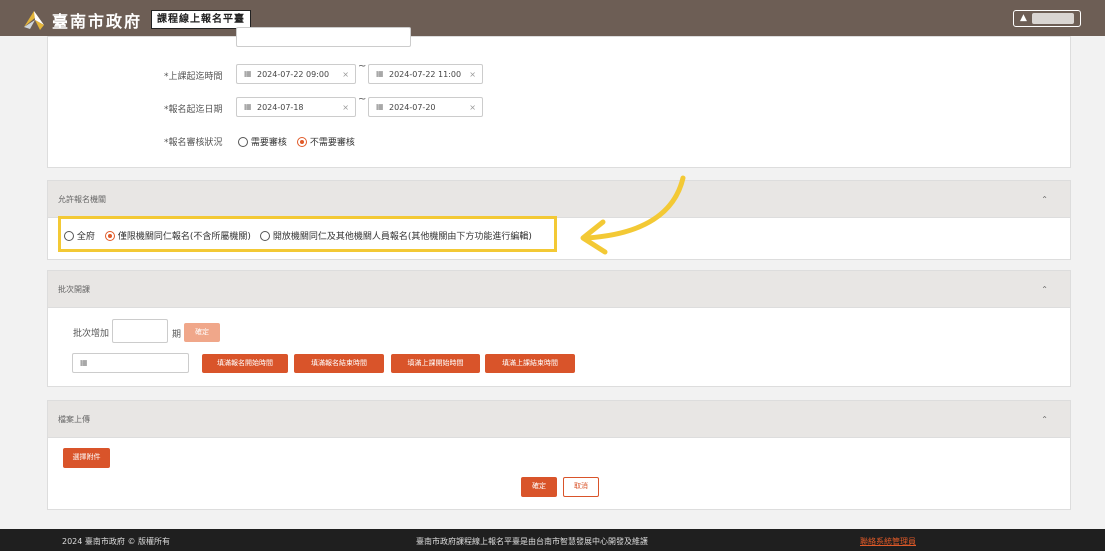  What do you see at coordinates (425, 107) in the screenshot?
I see `signup-end-input: ▦ 2024-07-20 ×` at bounding box center [425, 107].